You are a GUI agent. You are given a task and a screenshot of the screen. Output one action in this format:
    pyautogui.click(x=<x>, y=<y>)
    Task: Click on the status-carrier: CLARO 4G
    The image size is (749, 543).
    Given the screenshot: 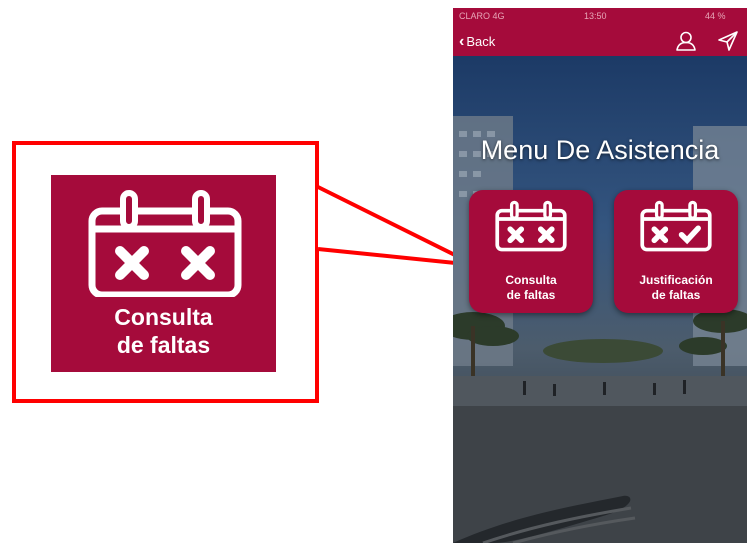 What is the action you would take?
    pyautogui.click(x=482, y=16)
    